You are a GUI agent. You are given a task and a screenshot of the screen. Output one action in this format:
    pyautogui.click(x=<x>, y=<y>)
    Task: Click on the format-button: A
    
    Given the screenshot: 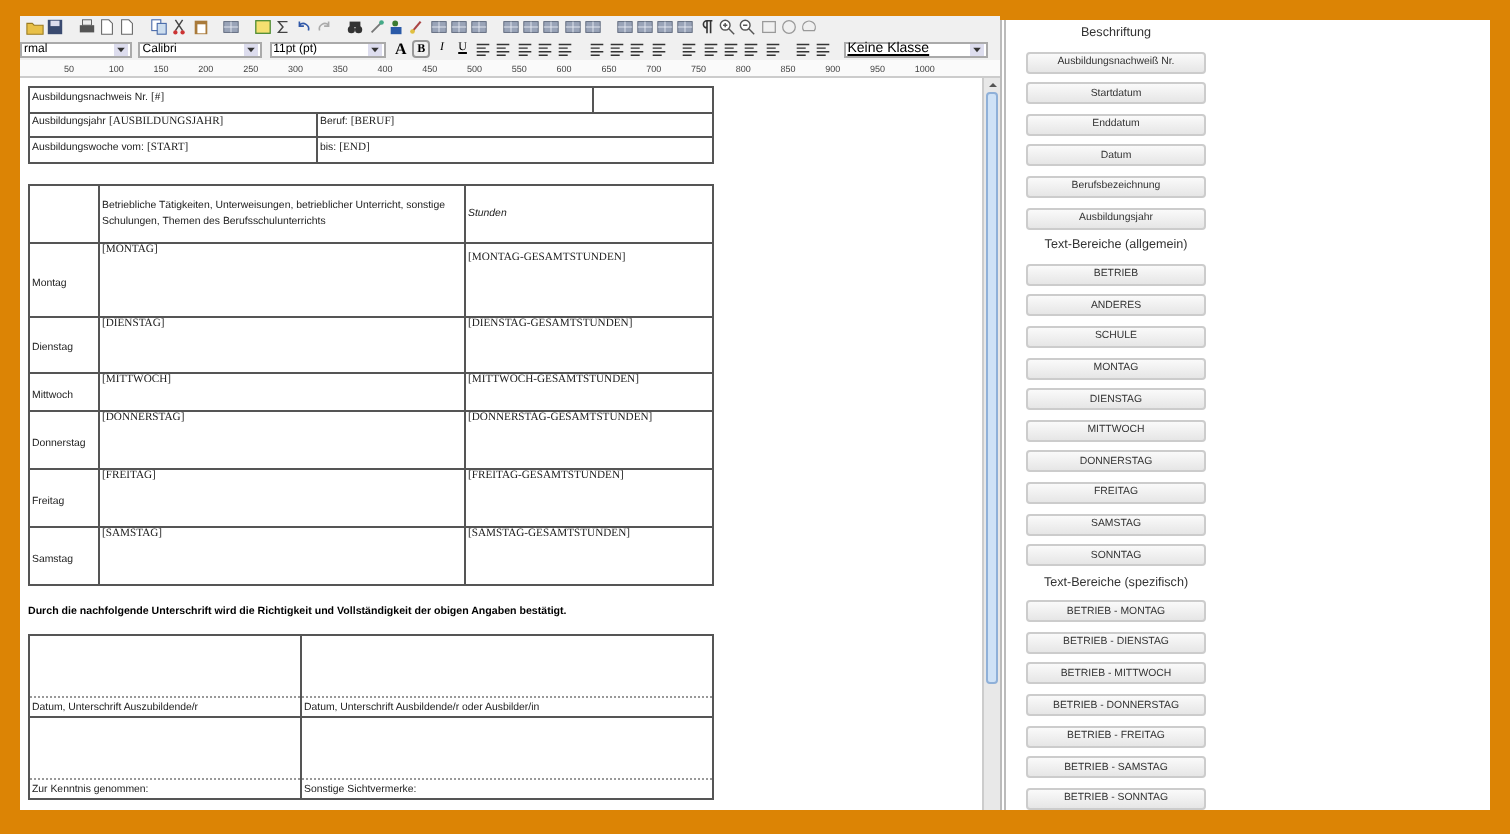 What is the action you would take?
    pyautogui.click(x=400, y=49)
    